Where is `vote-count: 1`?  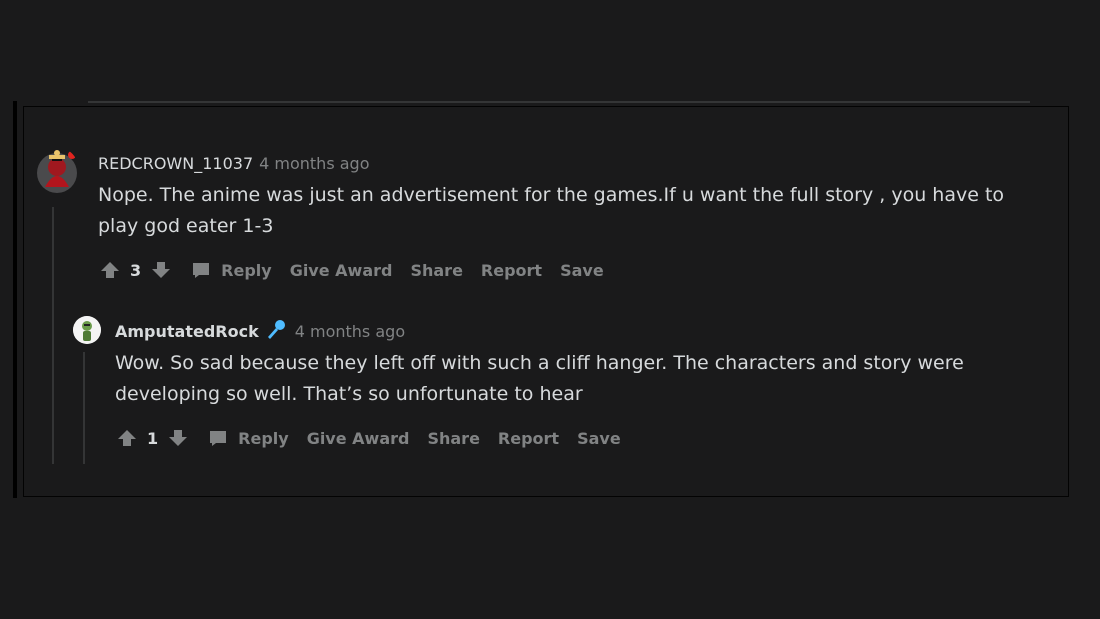
vote-count: 1 is located at coordinates (153, 438).